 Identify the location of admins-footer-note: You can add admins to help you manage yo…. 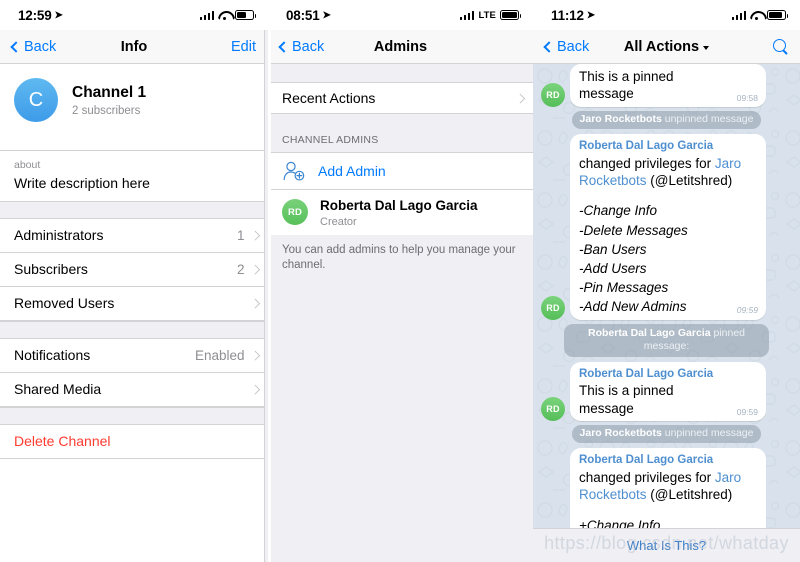
(399, 257).